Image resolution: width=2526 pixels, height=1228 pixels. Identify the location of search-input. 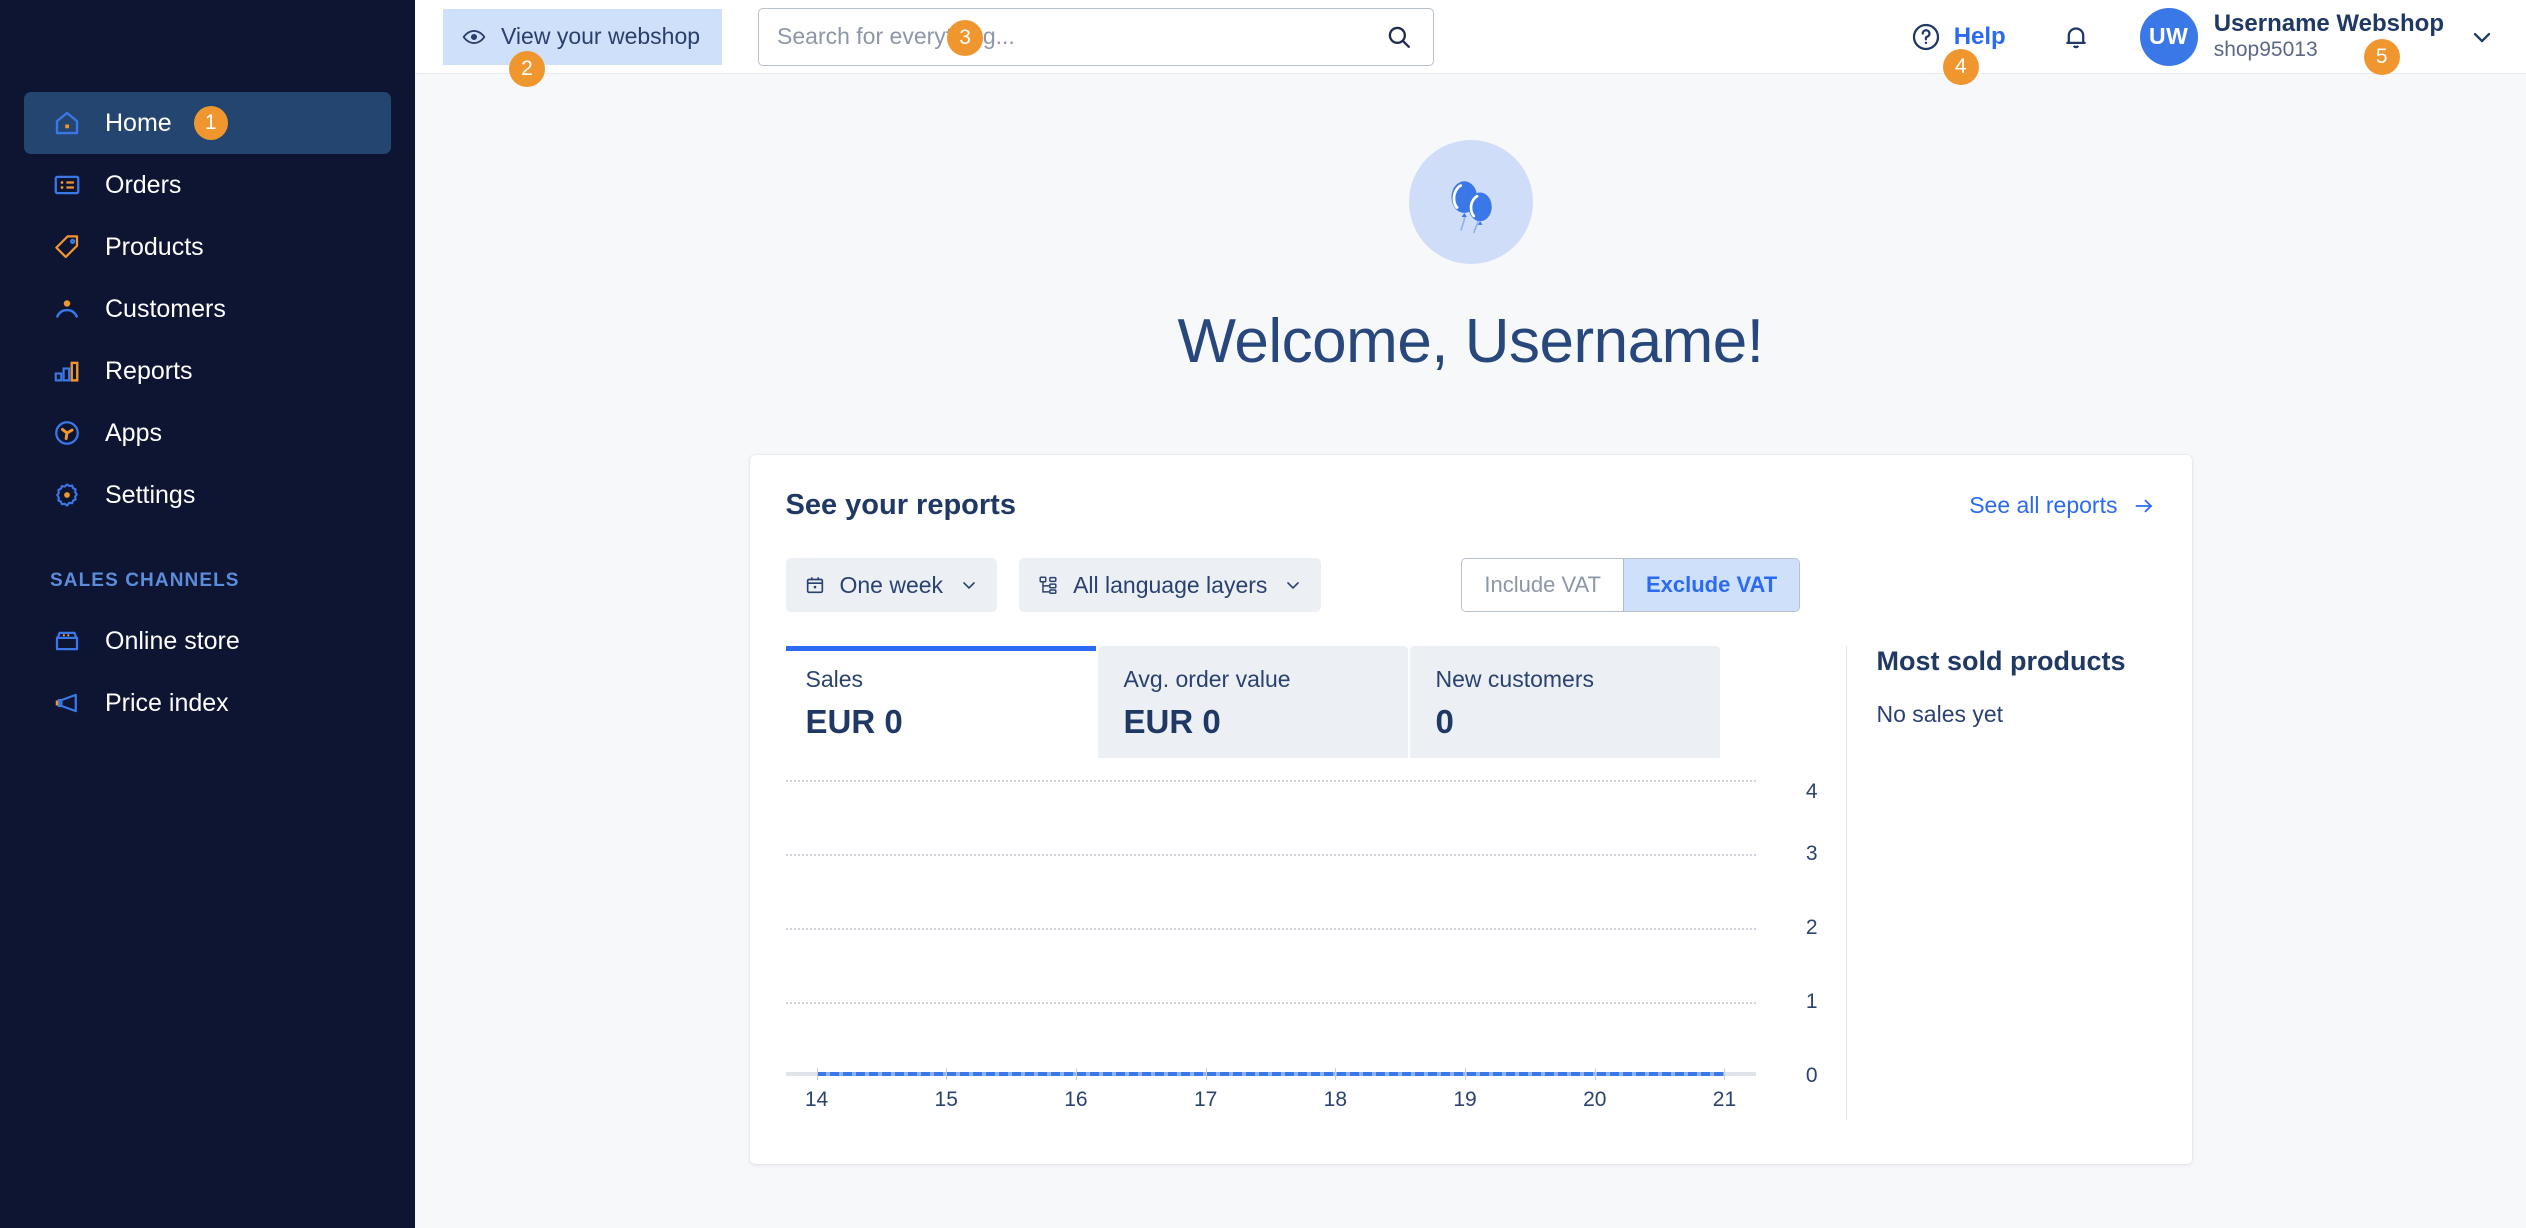
(1077, 36).